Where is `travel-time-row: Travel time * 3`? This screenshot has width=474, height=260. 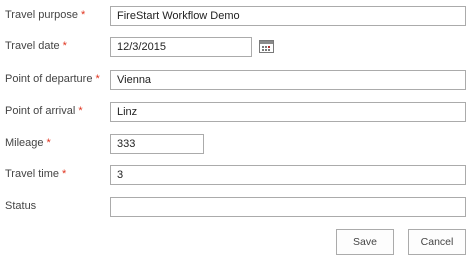 travel-time-row: Travel time * 3 is located at coordinates (237, 175).